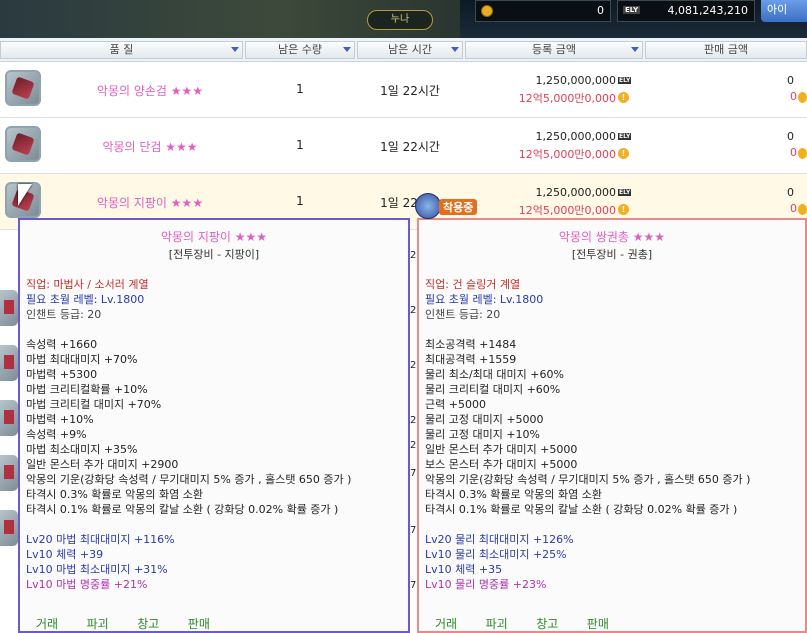 The image size is (807, 633). Describe the element at coordinates (501, 464) in the screenshot. I see `tooltip-stat: 보스 몬스터 추가 대미지 +5000` at that location.